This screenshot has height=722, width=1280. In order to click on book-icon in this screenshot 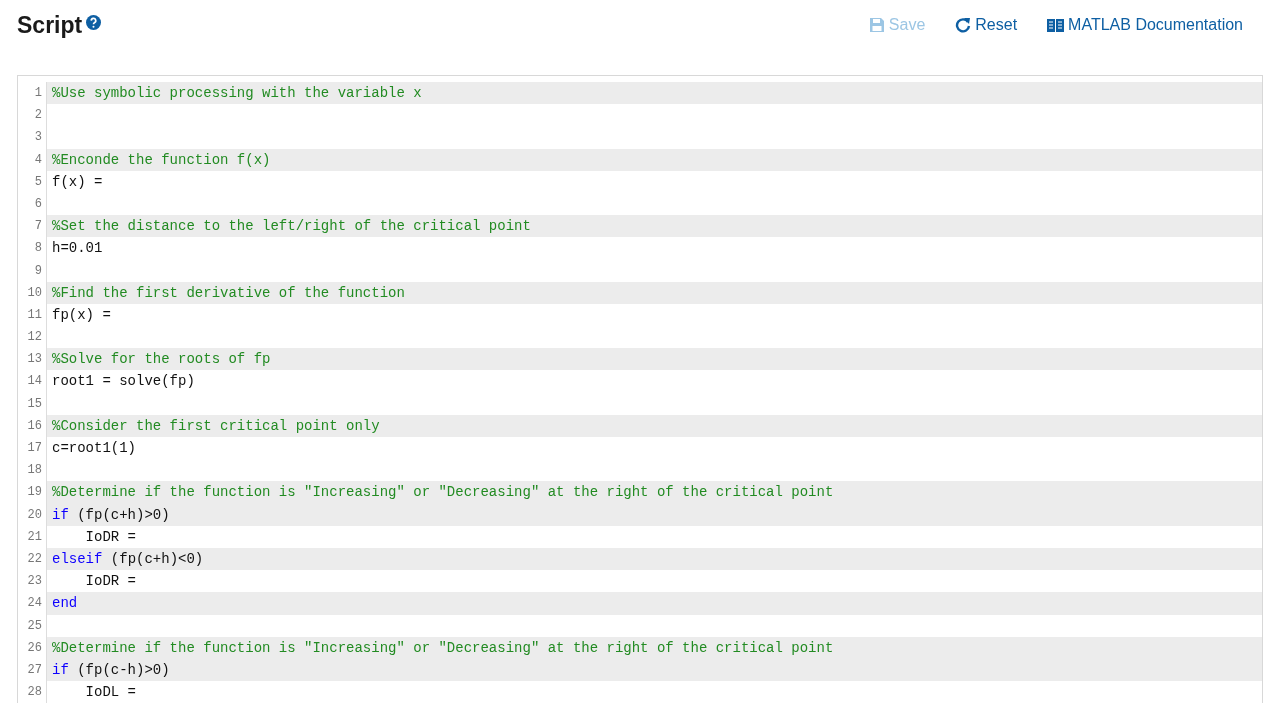, I will do `click(1056, 25)`.